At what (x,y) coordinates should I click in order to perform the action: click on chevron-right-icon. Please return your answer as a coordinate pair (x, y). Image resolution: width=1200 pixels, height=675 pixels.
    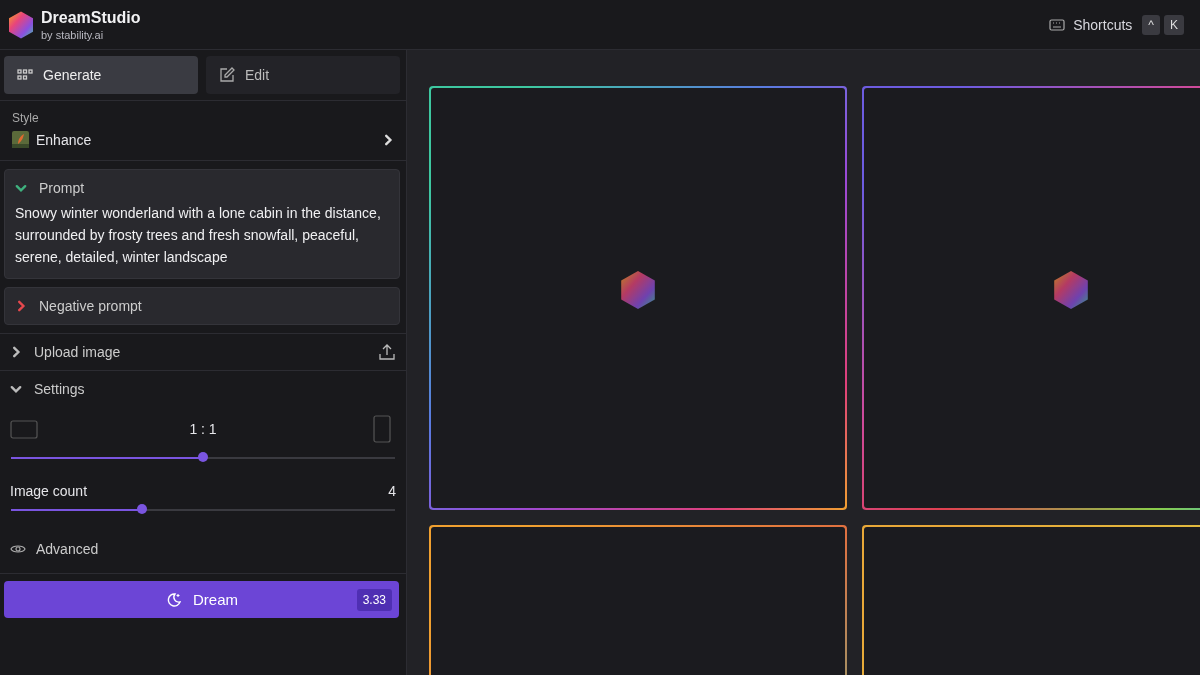
    Looking at the image, I should click on (388, 139).